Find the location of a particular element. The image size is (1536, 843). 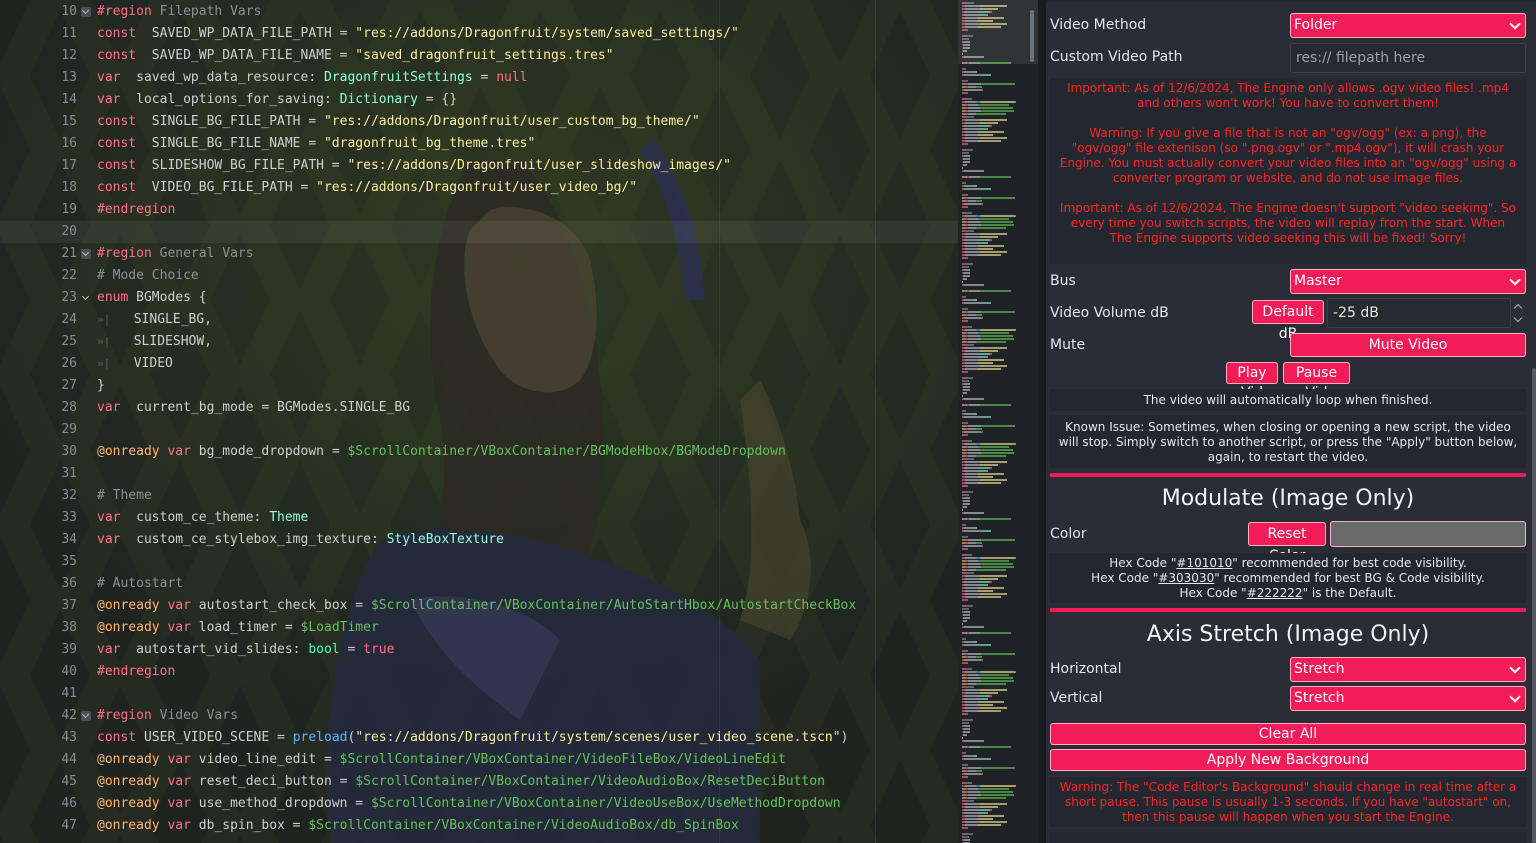

code-line: 38 @onready var load_timer = $LoadTimer is located at coordinates (479, 628).